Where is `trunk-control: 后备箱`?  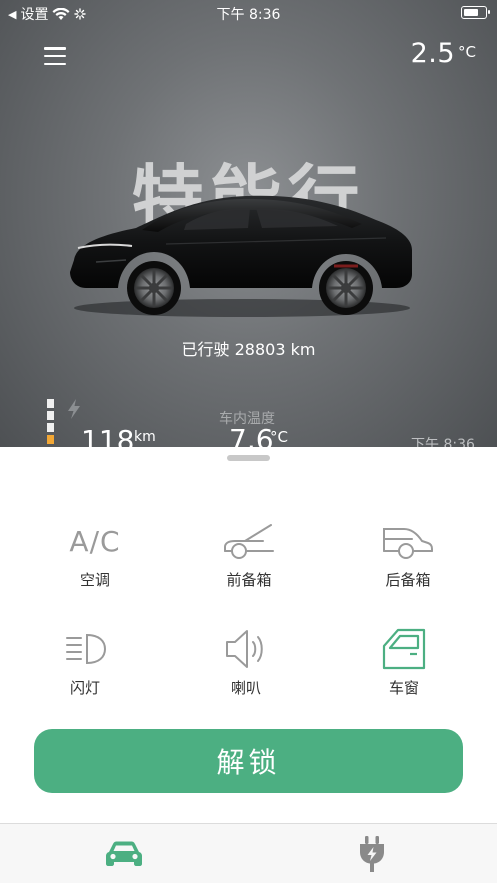 trunk-control: 后备箱 is located at coordinates (408, 553).